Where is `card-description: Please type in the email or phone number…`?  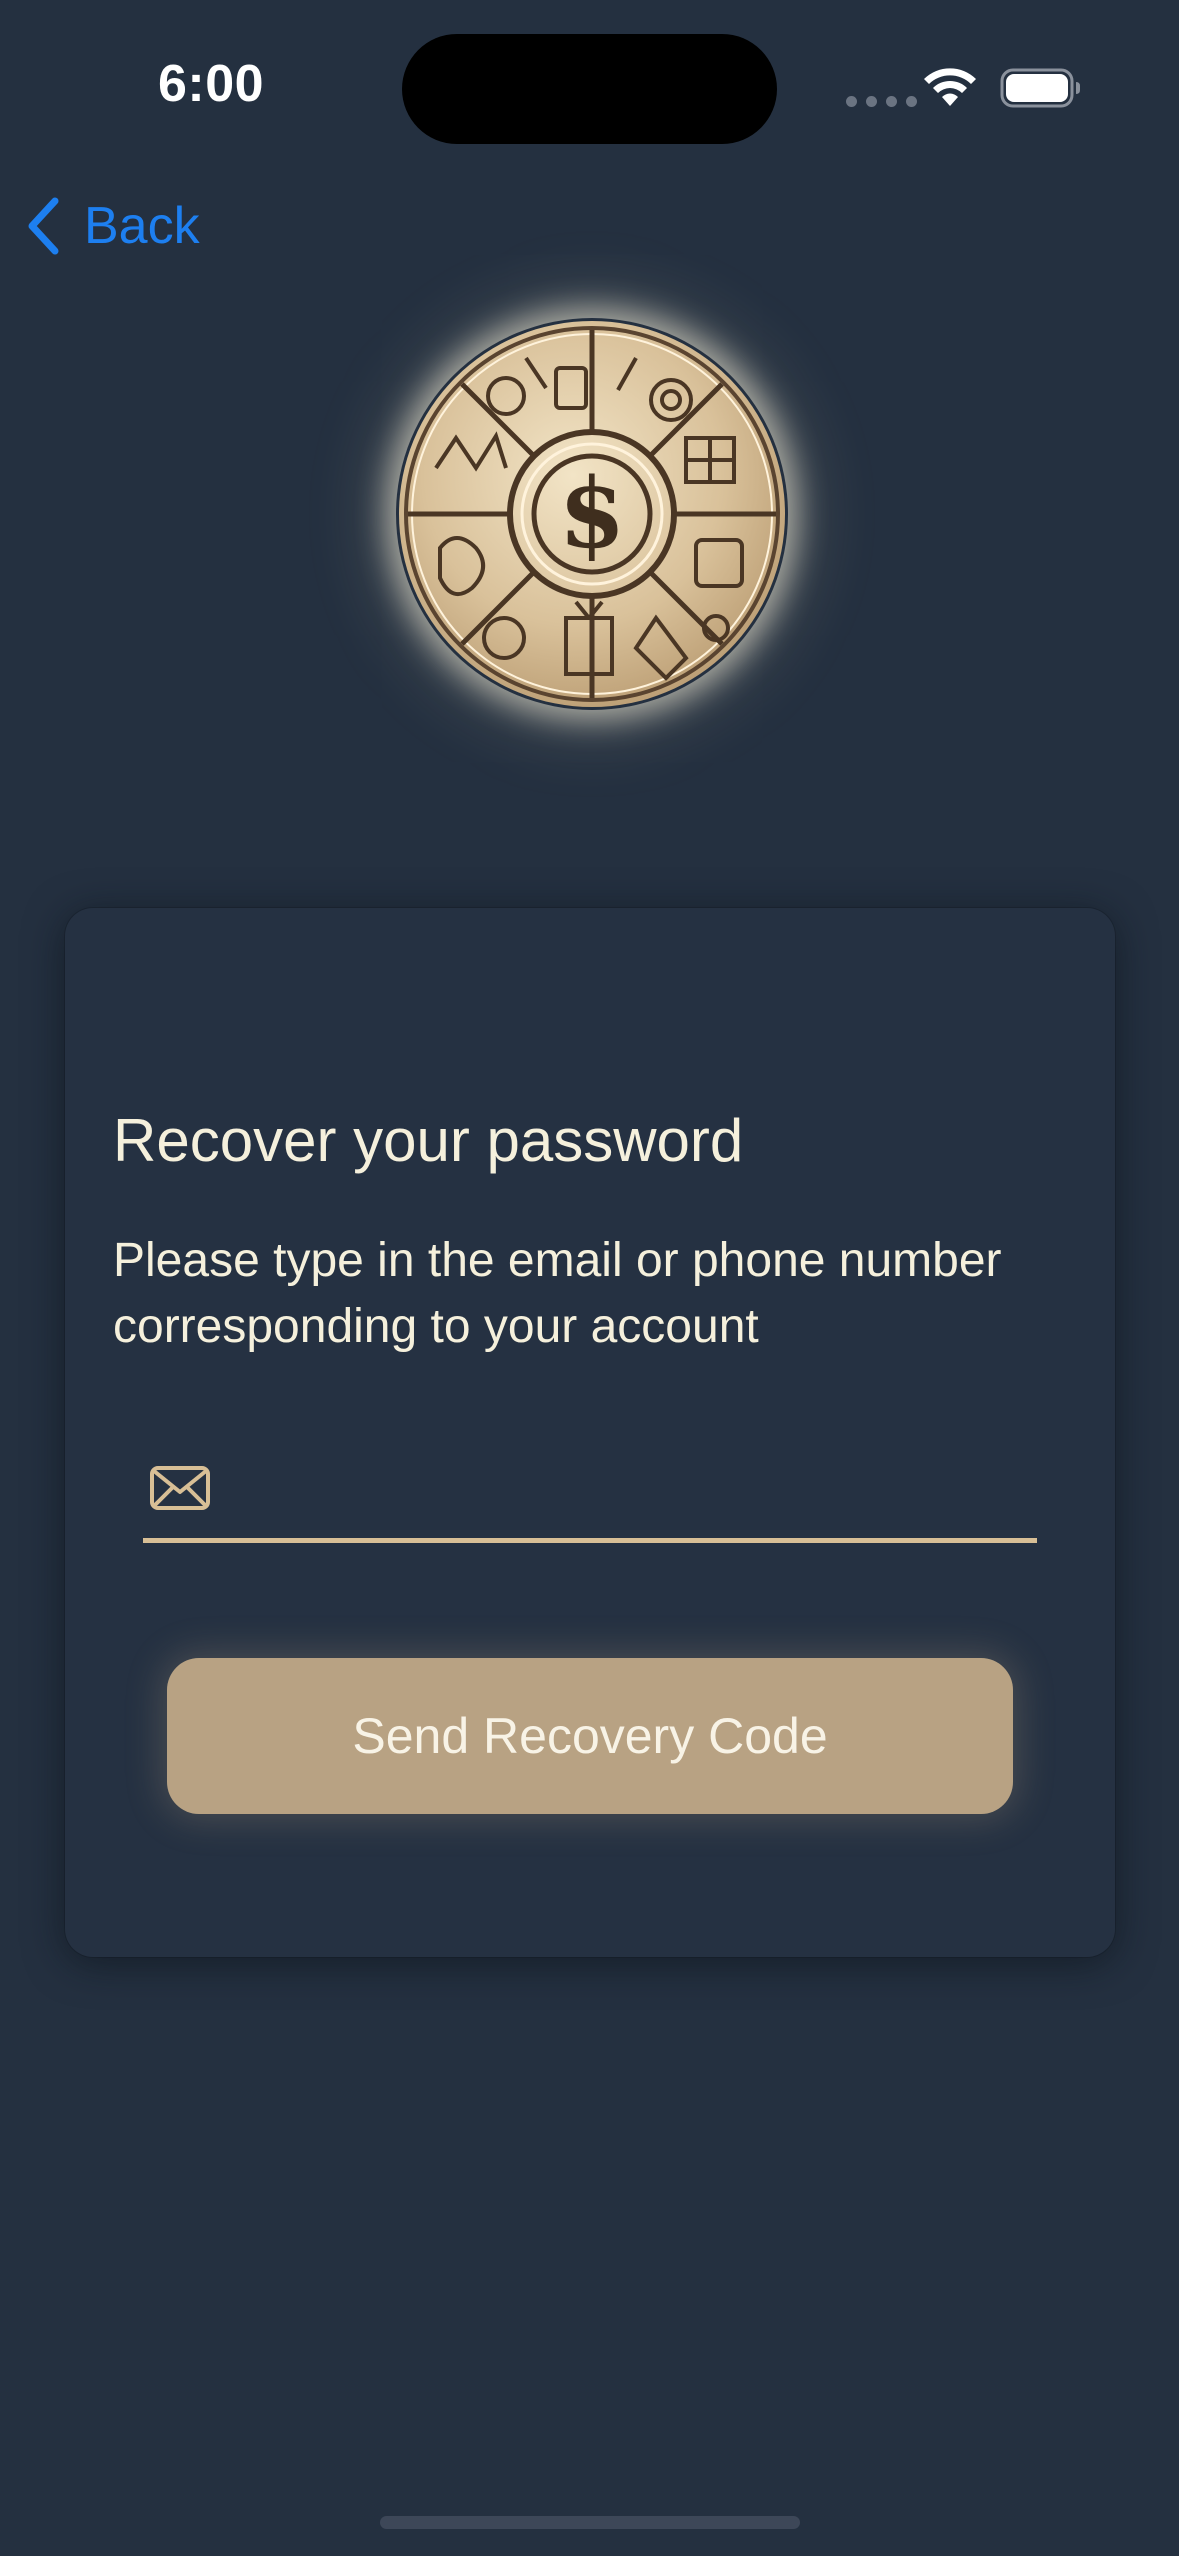
card-description: Please type in the email or phone number… is located at coordinates (557, 1293).